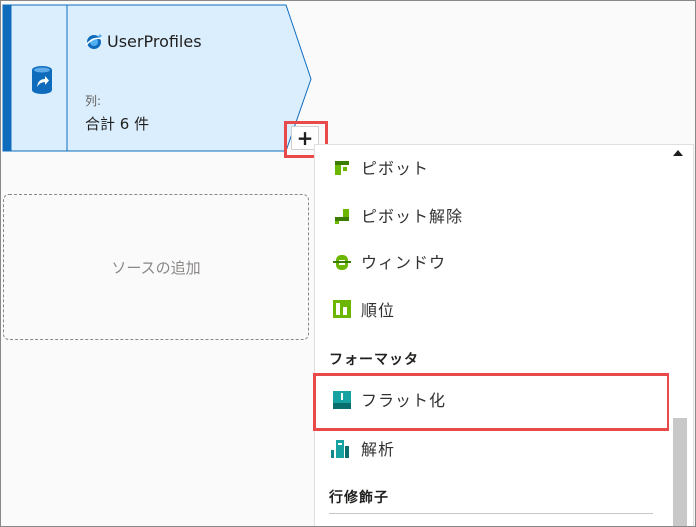  Describe the element at coordinates (42, 80) in the screenshot. I see `database-source-icon` at that location.